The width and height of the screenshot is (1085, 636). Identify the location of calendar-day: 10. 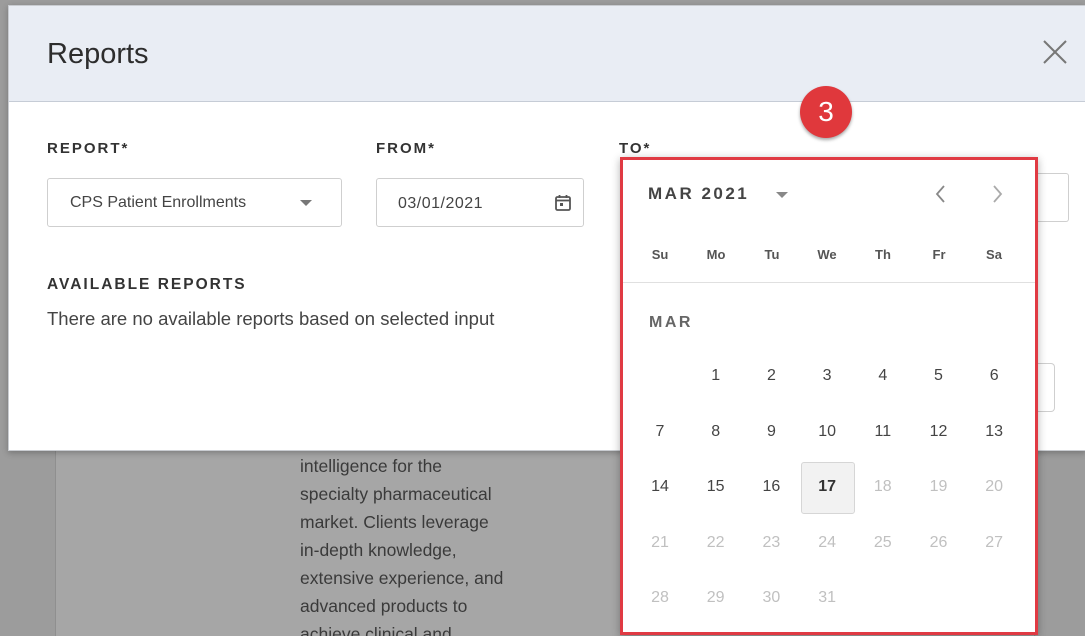
(827, 432).